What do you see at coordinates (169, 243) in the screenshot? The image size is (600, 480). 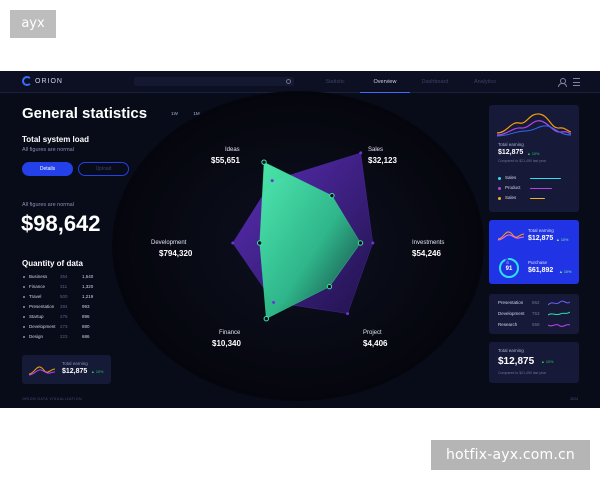 I see `radar-axis-label: Development` at bounding box center [169, 243].